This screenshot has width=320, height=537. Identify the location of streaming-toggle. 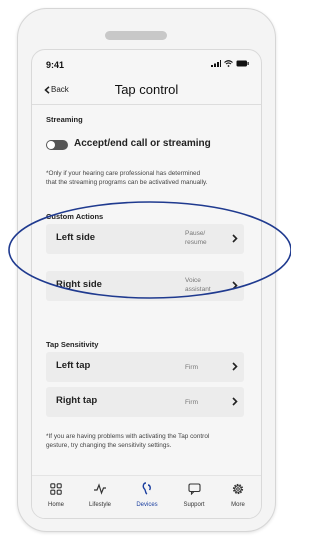
(57, 145).